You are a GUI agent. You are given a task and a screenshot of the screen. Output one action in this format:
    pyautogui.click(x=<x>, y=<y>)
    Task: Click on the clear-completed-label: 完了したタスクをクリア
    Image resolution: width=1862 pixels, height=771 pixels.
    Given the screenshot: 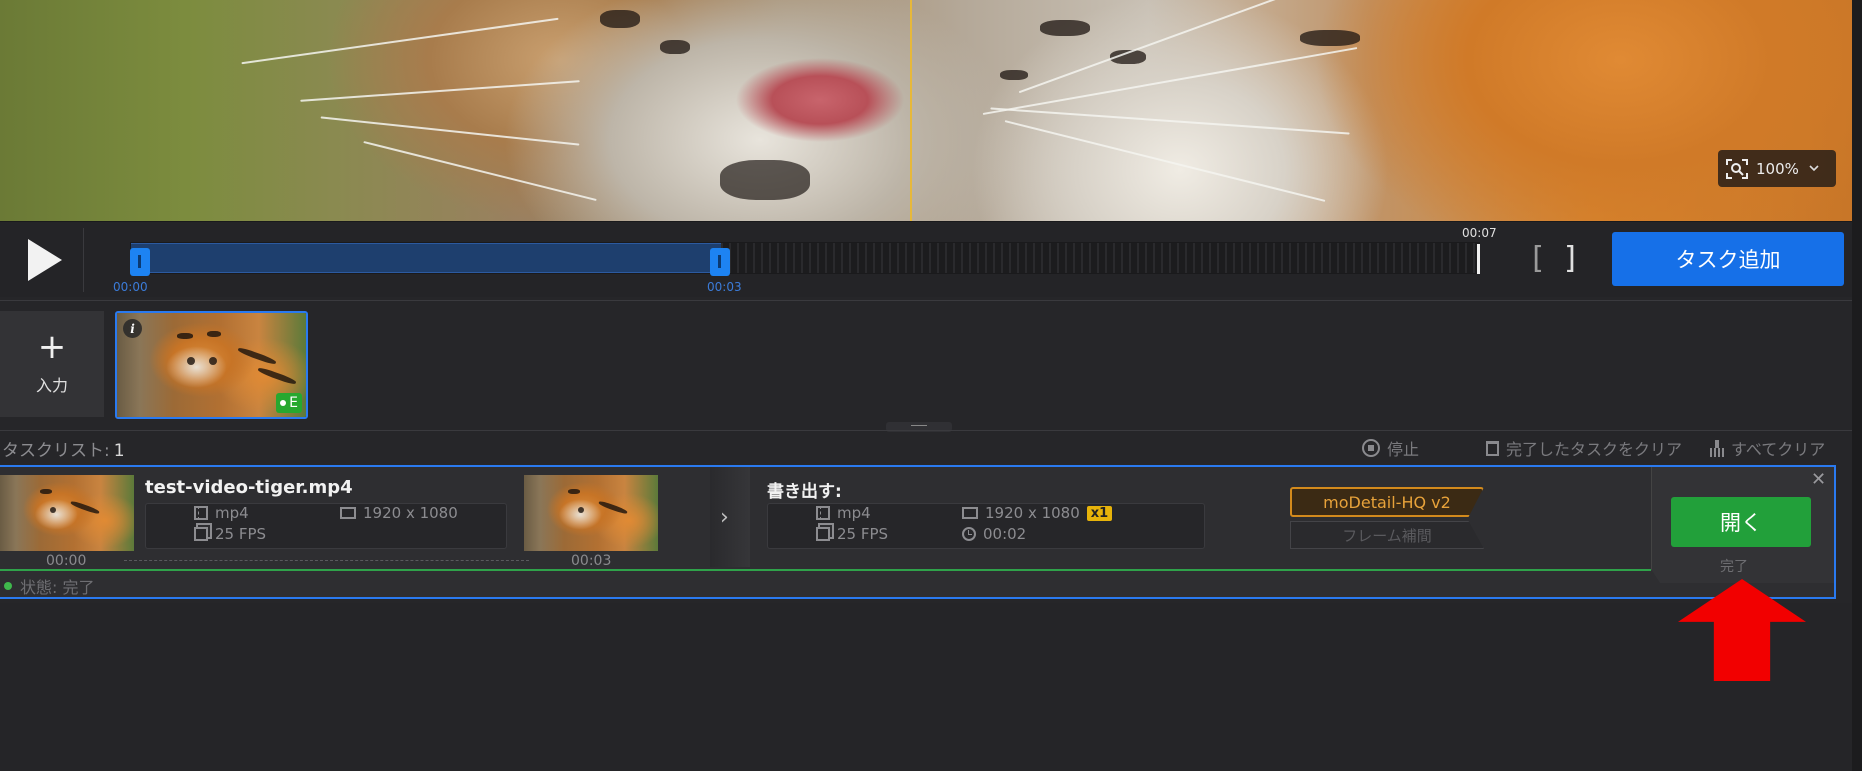 What is the action you would take?
    pyautogui.click(x=1594, y=449)
    